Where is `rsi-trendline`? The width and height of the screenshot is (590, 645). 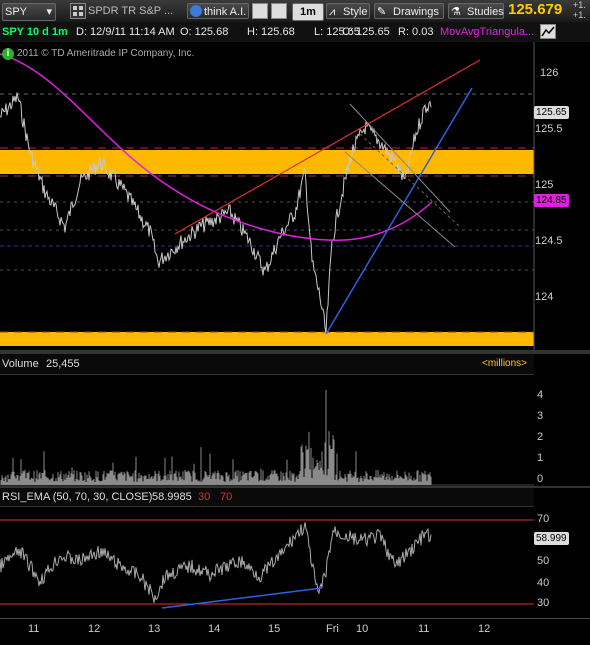
rsi-trendline is located at coordinates (242, 598).